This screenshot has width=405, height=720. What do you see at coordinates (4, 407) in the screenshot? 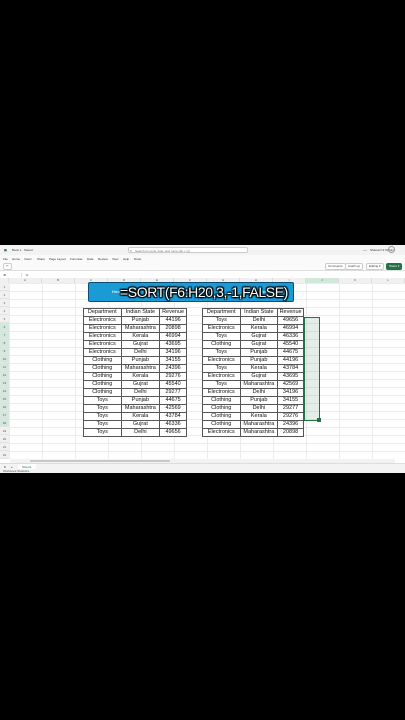
I see `row-header-16: 16` at bounding box center [4, 407].